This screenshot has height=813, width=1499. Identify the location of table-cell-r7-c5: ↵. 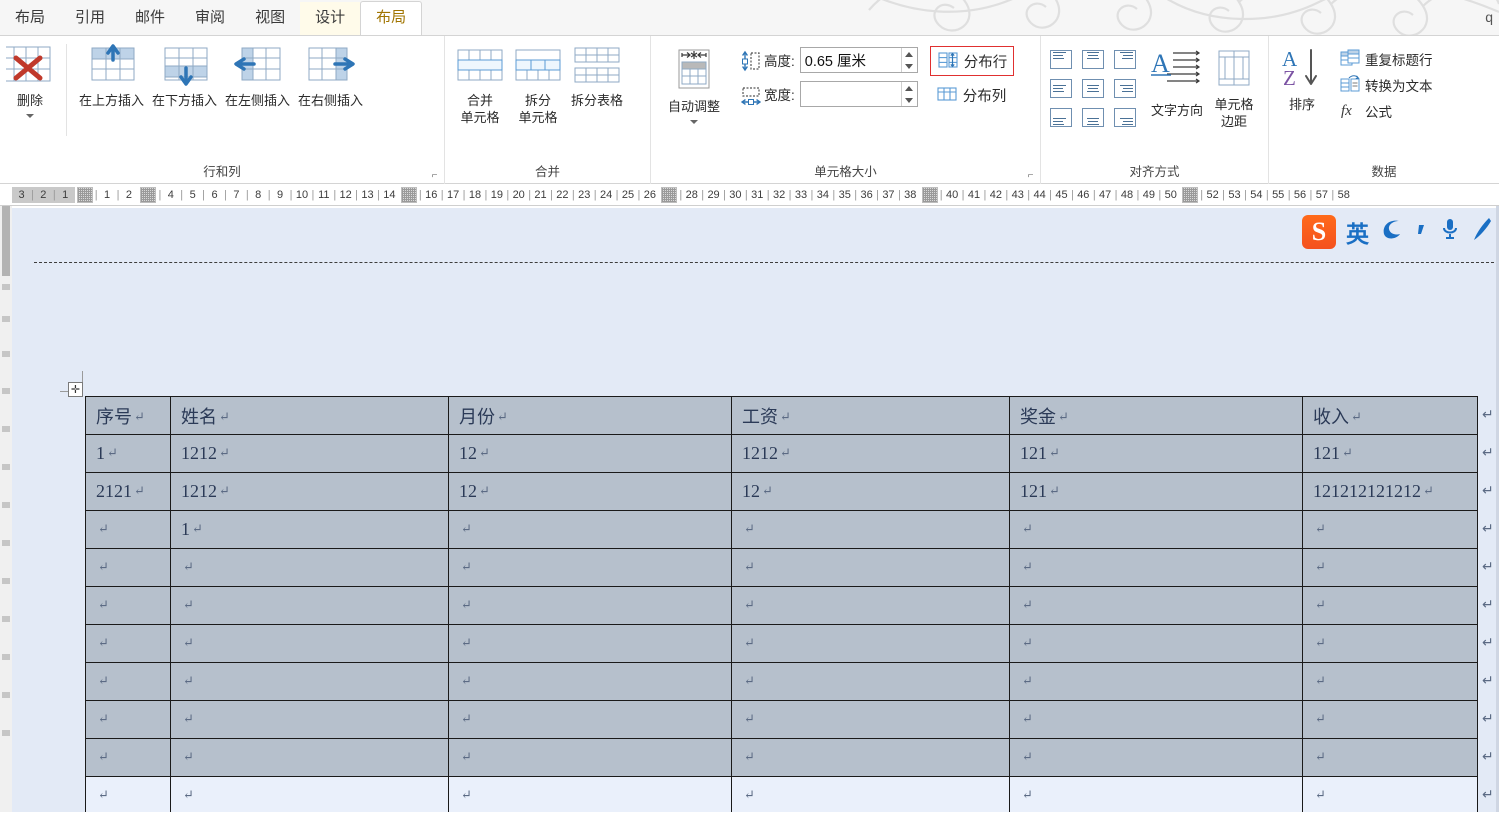
(1390, 681).